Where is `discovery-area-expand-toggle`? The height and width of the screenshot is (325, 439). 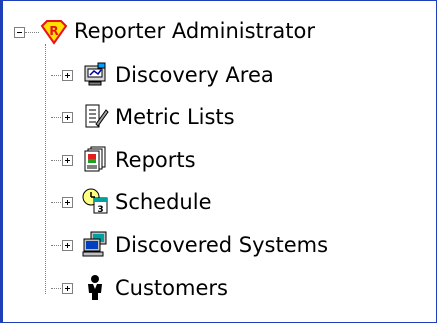
discovery-area-expand-toggle is located at coordinates (67, 75).